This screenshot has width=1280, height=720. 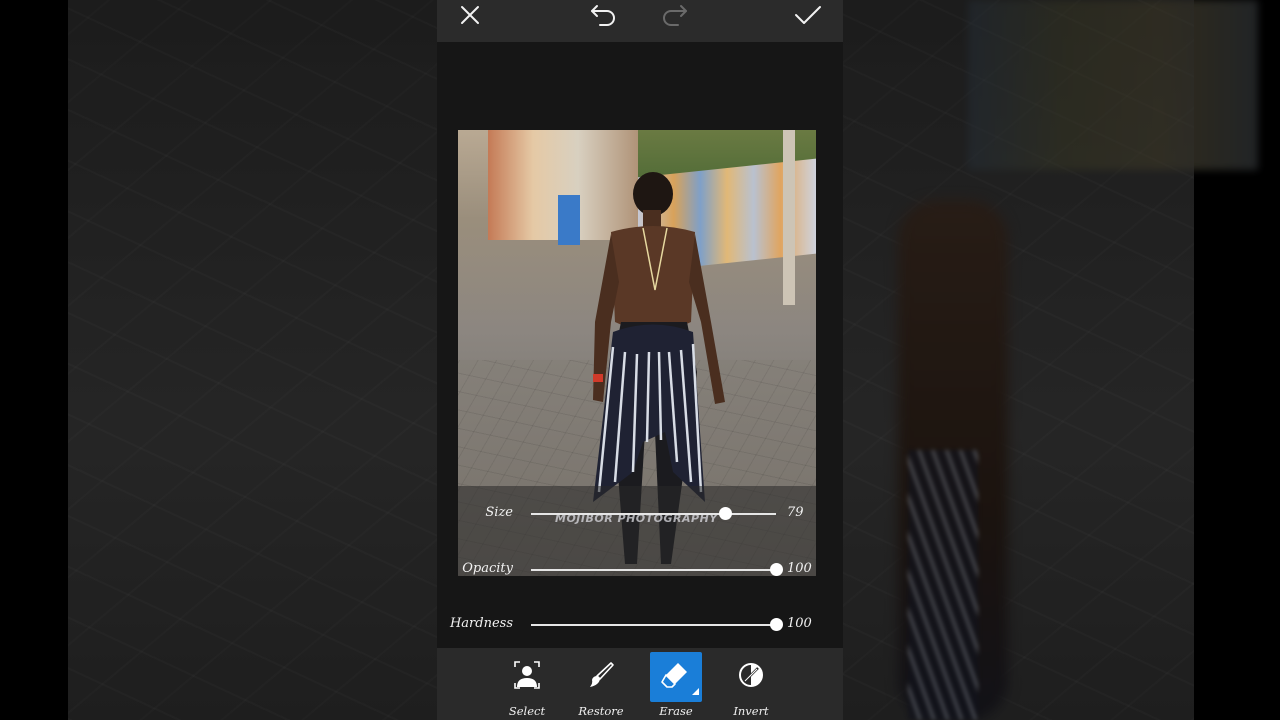 I want to click on eraser-icon, so click(x=676, y=677).